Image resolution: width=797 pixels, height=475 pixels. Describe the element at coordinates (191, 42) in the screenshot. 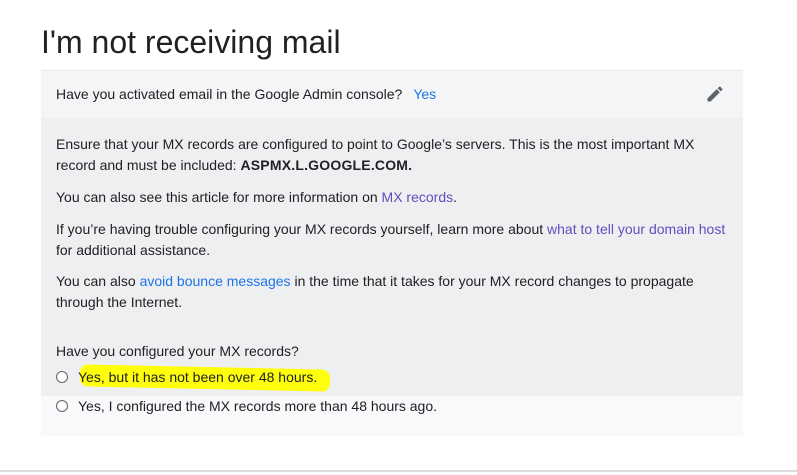

I see `page-title: I'm not receiving mail` at that location.